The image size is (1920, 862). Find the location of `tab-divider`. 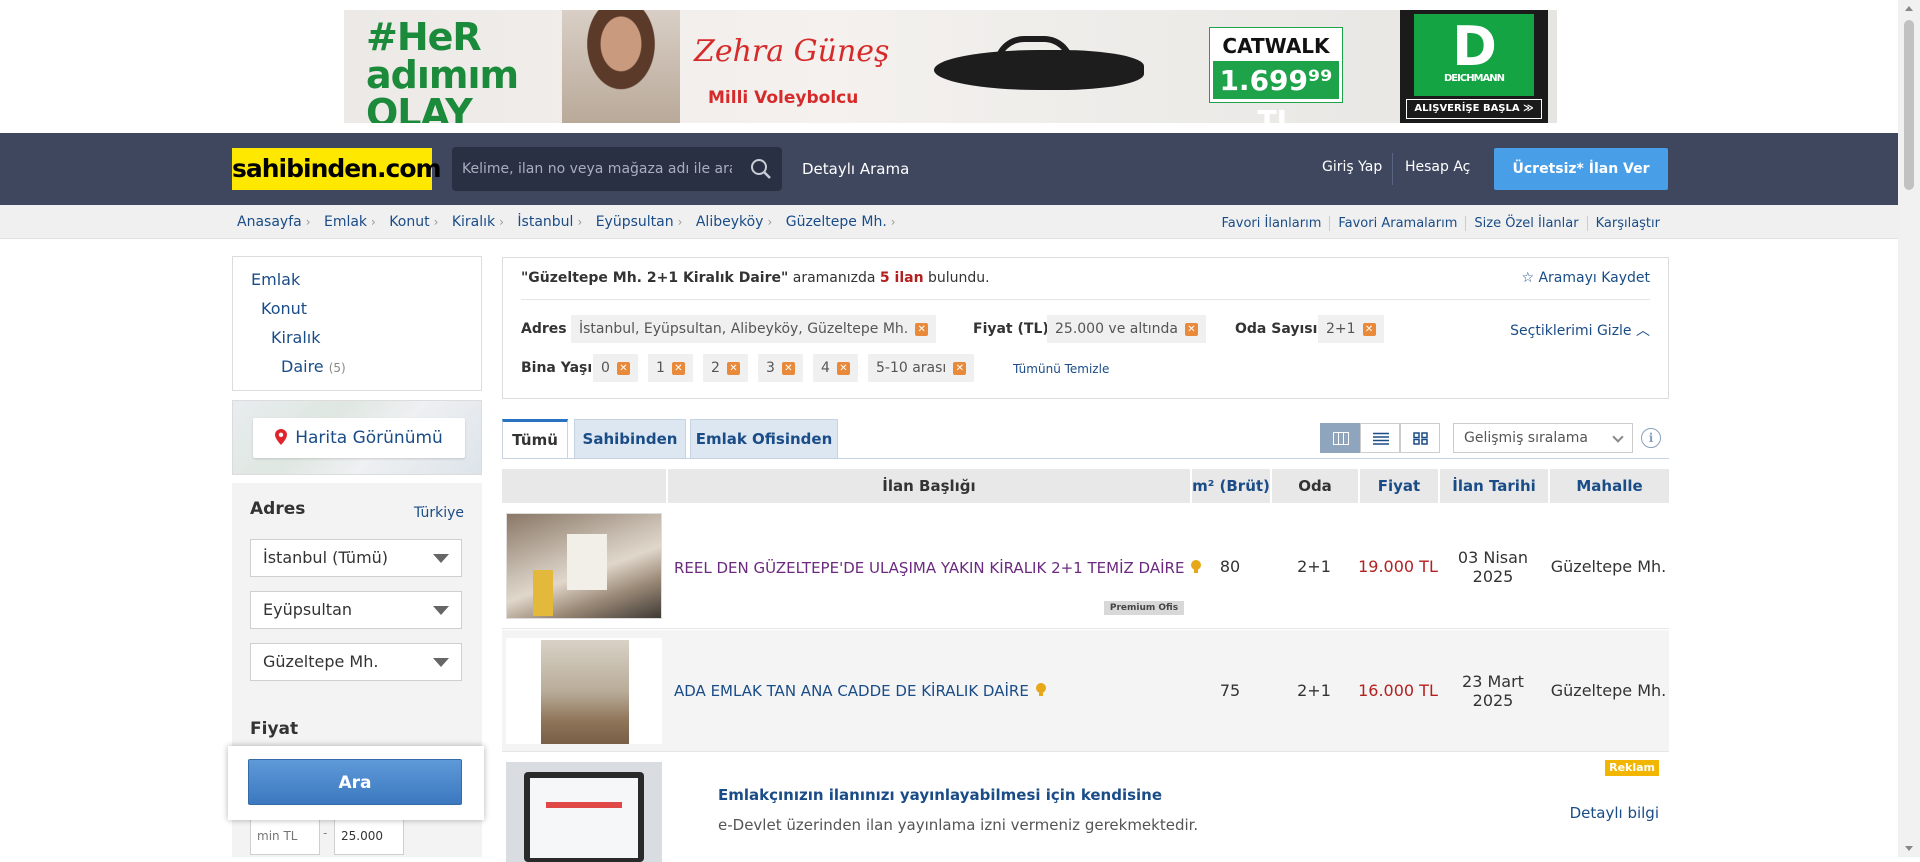

tab-divider is located at coordinates (1085, 458).